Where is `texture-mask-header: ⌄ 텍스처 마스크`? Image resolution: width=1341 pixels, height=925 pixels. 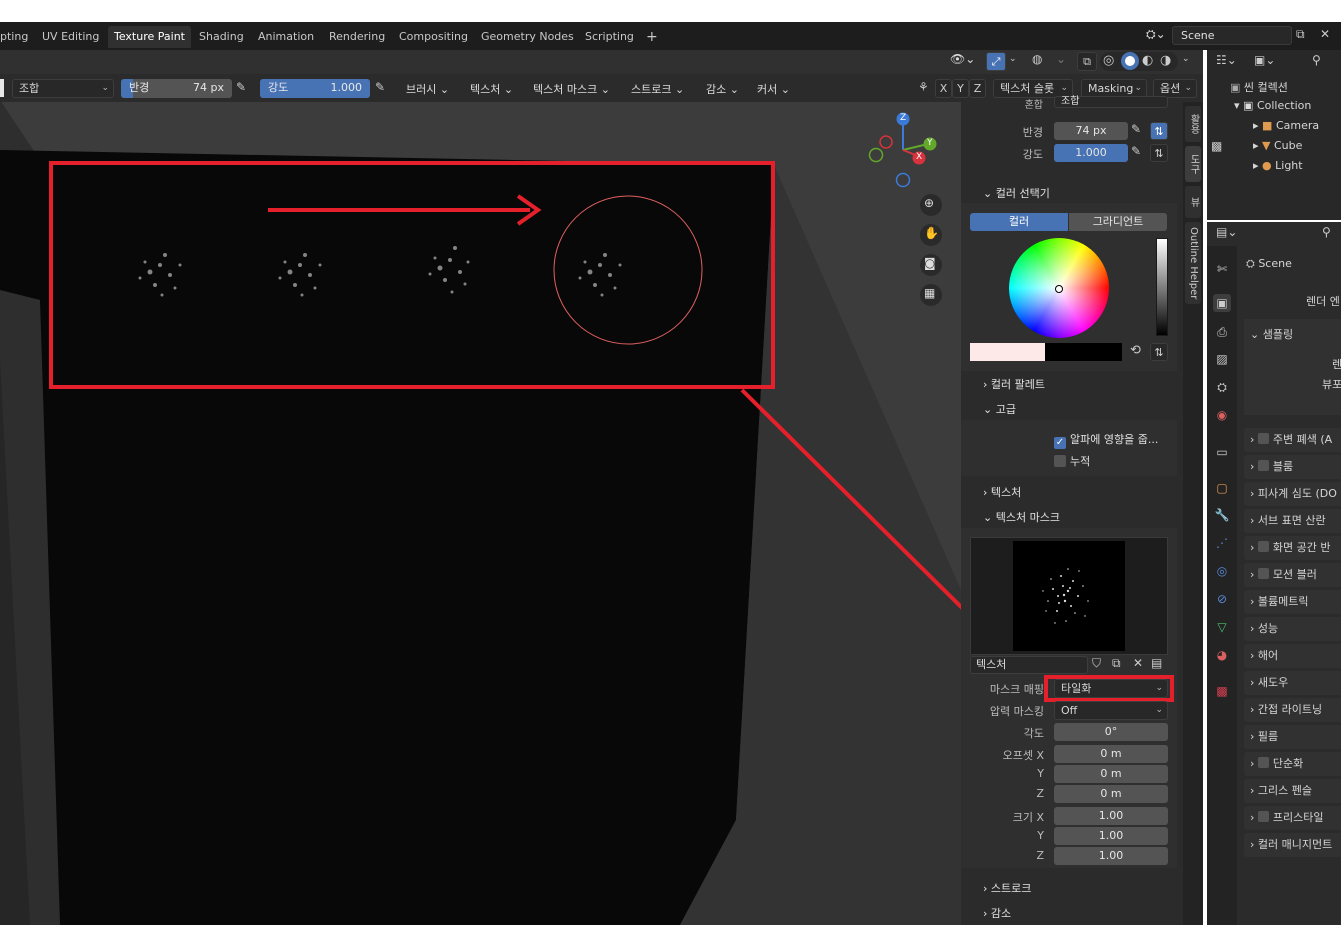
texture-mask-header: ⌄ 텍스처 마스크 is located at coordinates (1021, 517).